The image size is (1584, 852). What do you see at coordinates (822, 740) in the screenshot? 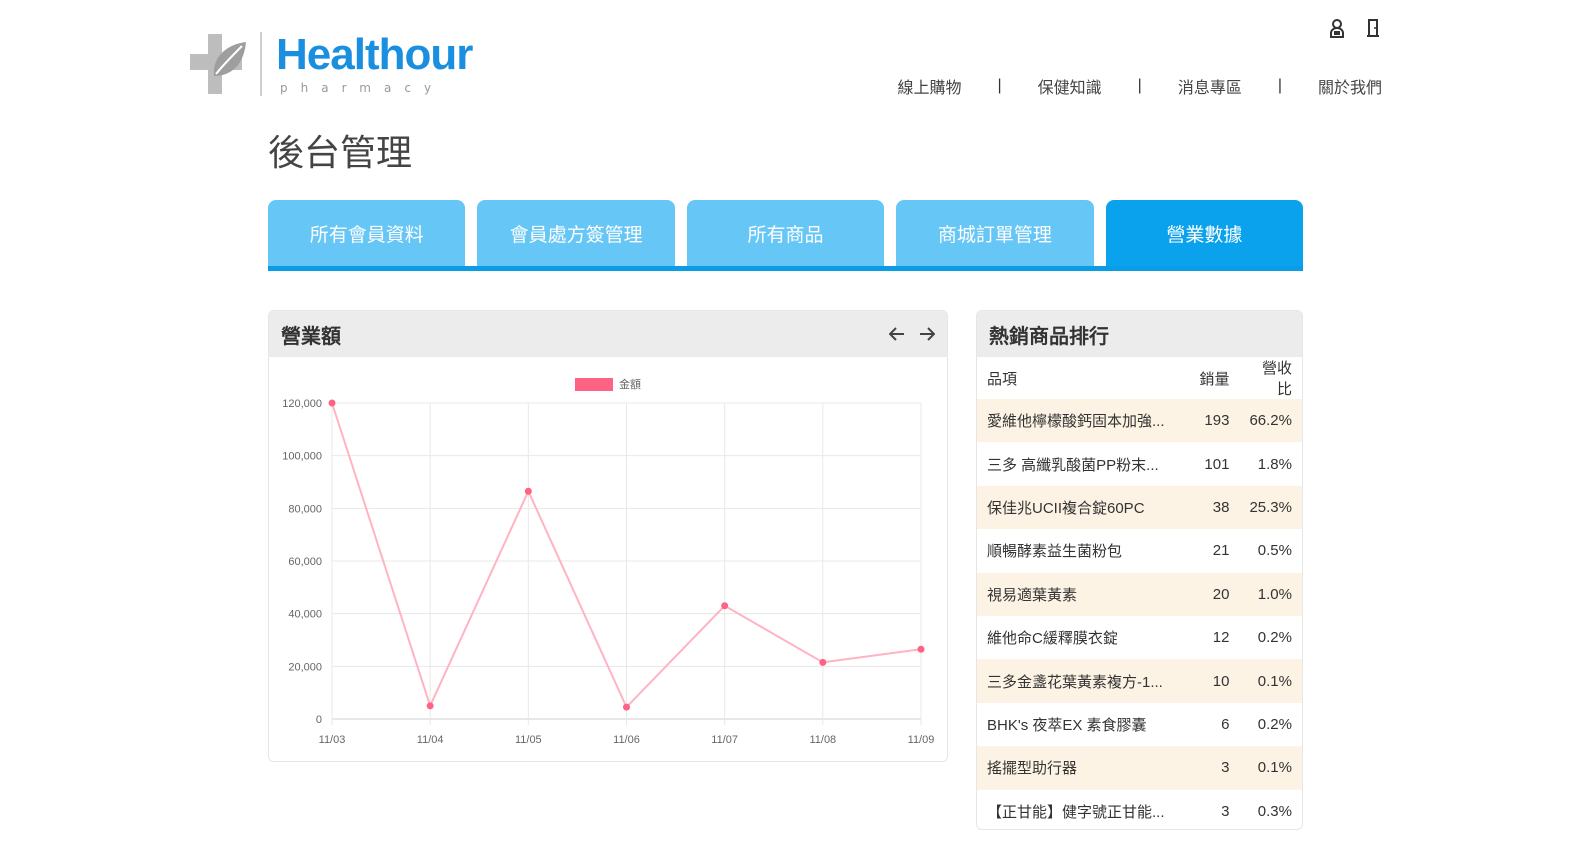
I see `x-tick-label: 11/08` at bounding box center [822, 740].